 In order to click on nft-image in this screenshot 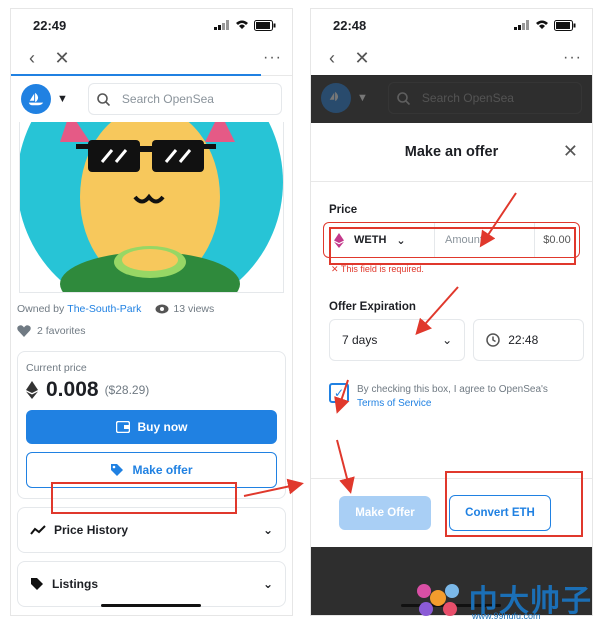, I will do `click(151, 207)`.